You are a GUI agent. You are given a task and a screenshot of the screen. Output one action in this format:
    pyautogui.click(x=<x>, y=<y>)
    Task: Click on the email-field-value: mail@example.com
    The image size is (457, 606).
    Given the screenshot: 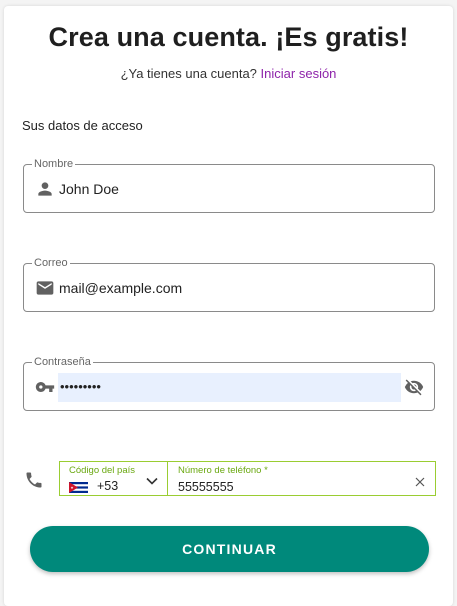 What is the action you would take?
    pyautogui.click(x=120, y=288)
    